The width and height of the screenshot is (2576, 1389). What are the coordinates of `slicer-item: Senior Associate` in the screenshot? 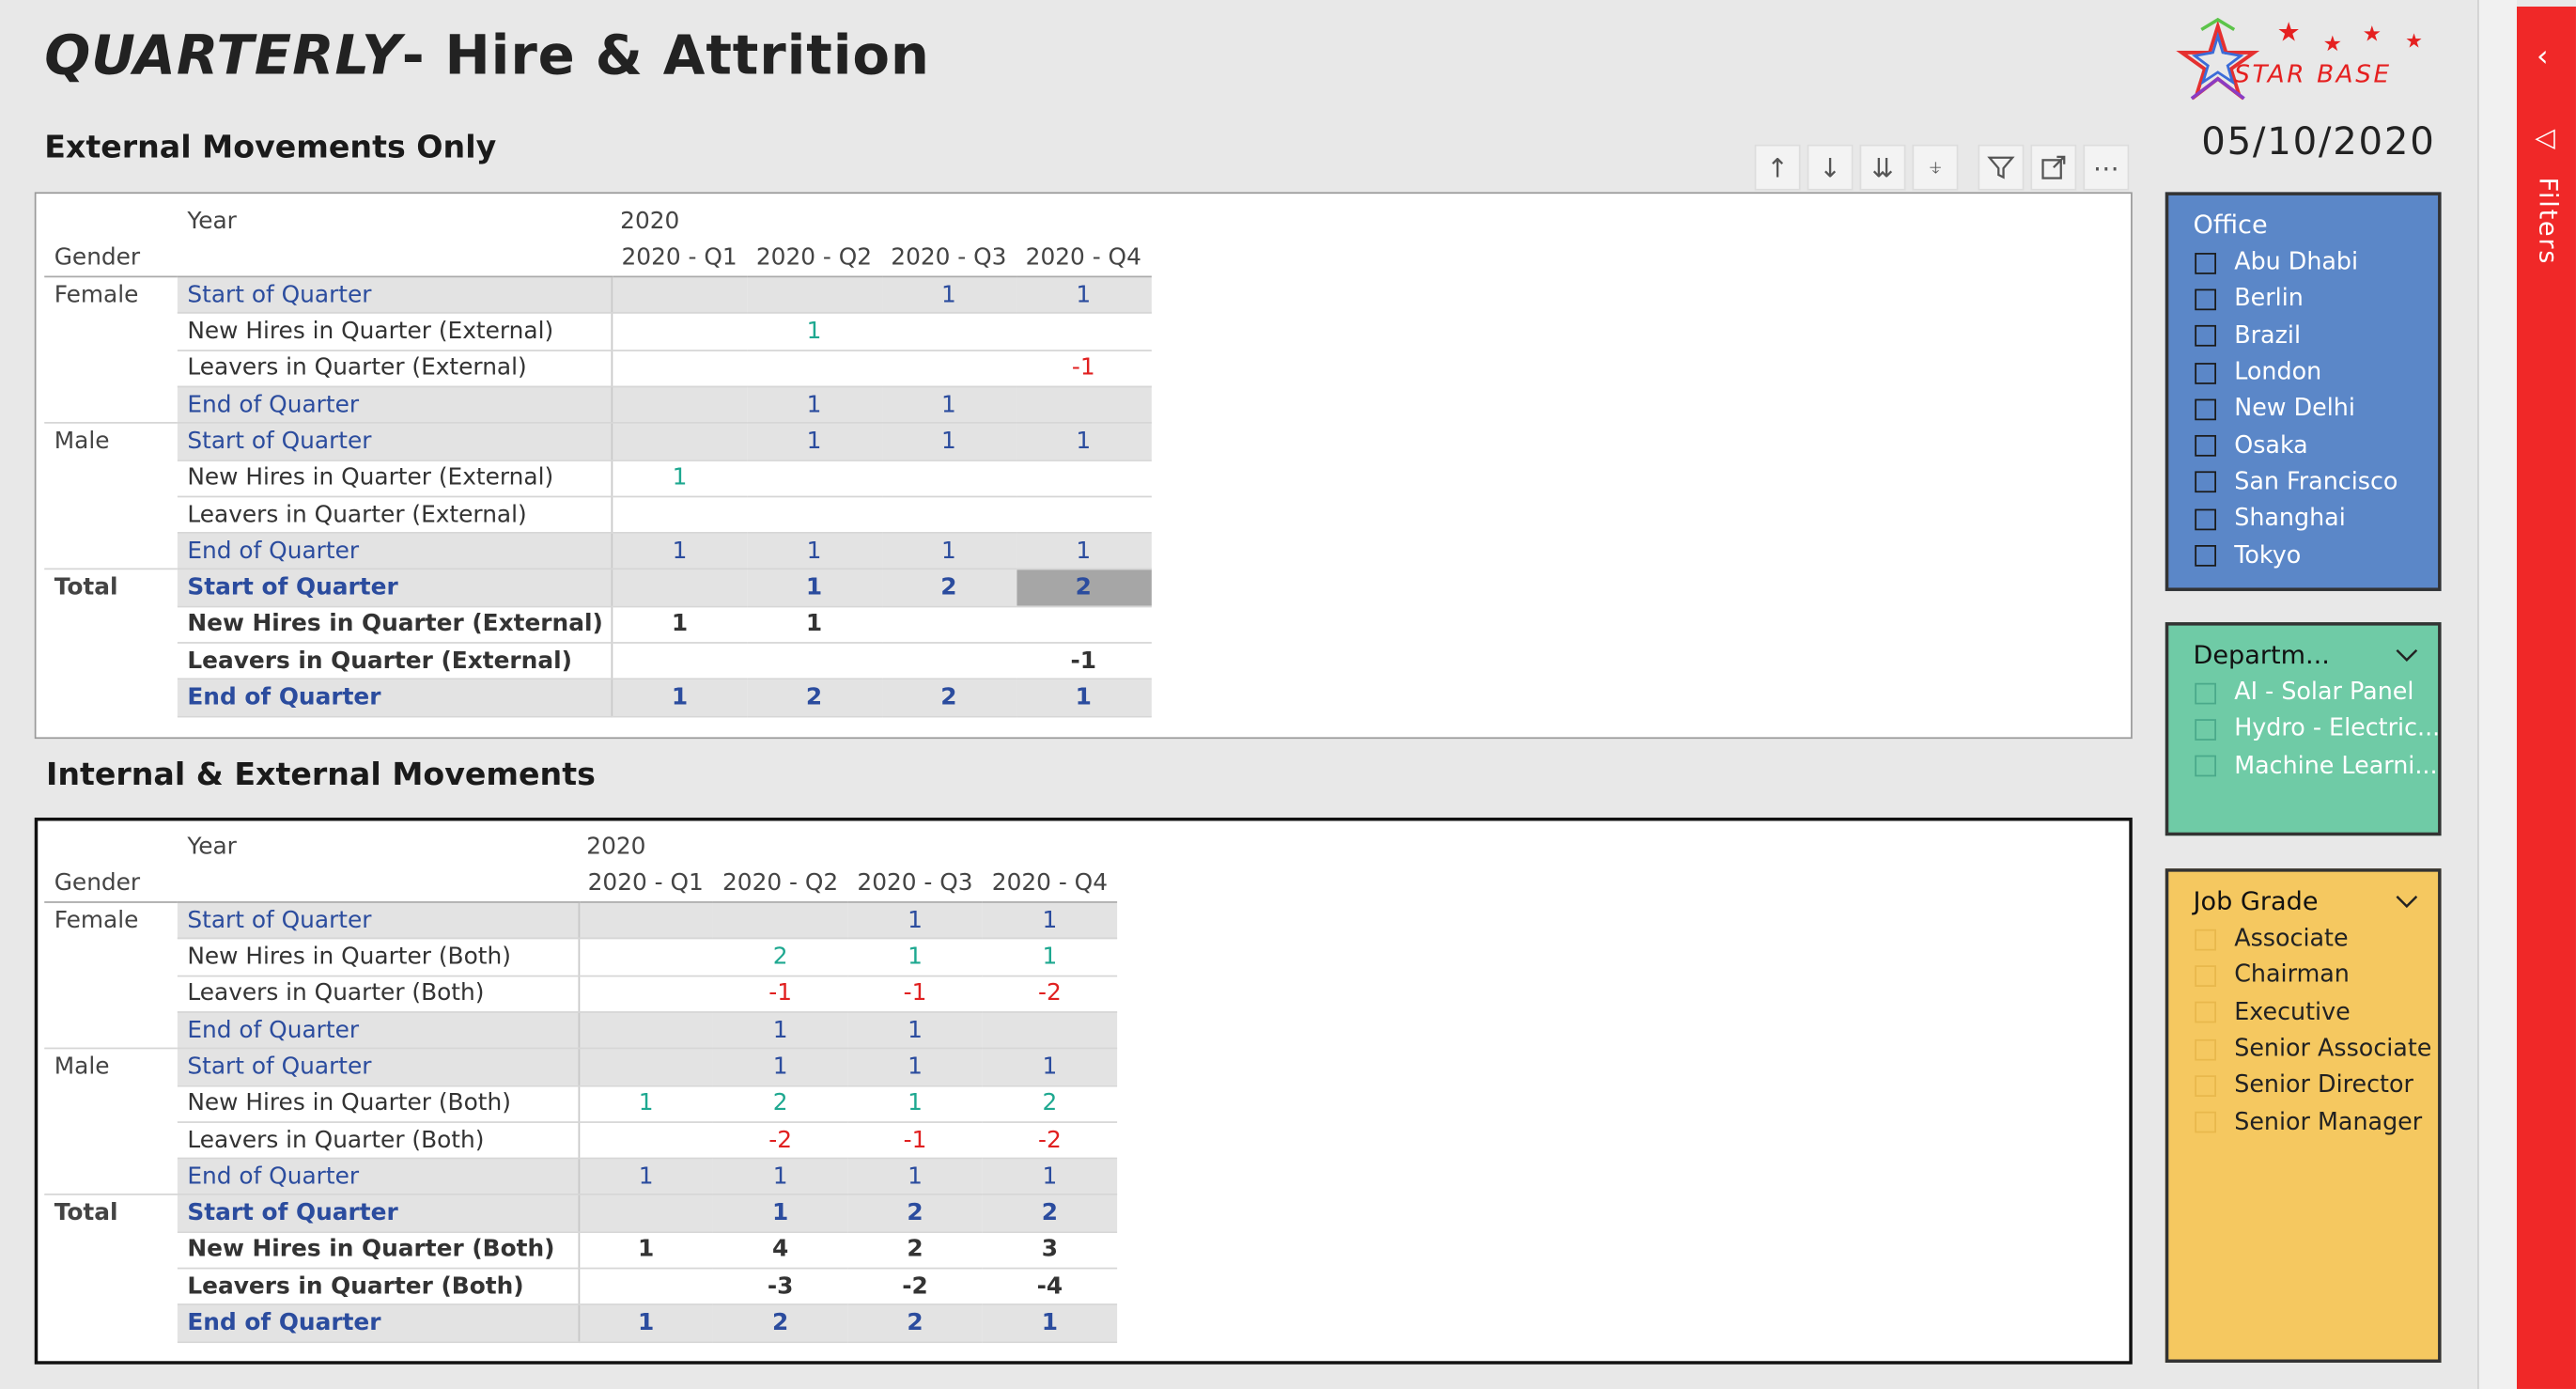 It's located at (2303, 1049).